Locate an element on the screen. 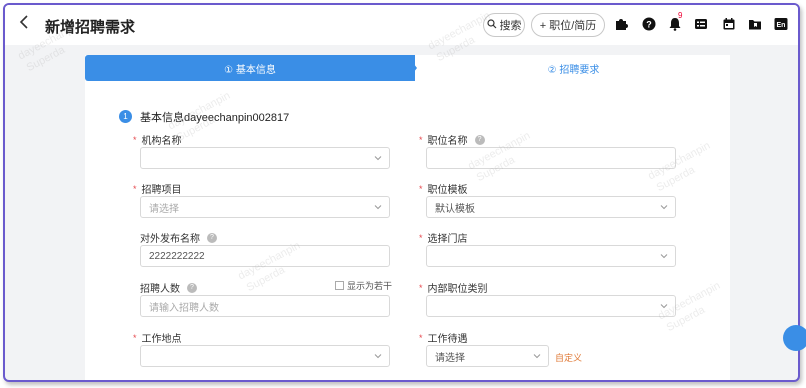 The image size is (806, 388). store-select is located at coordinates (551, 256).